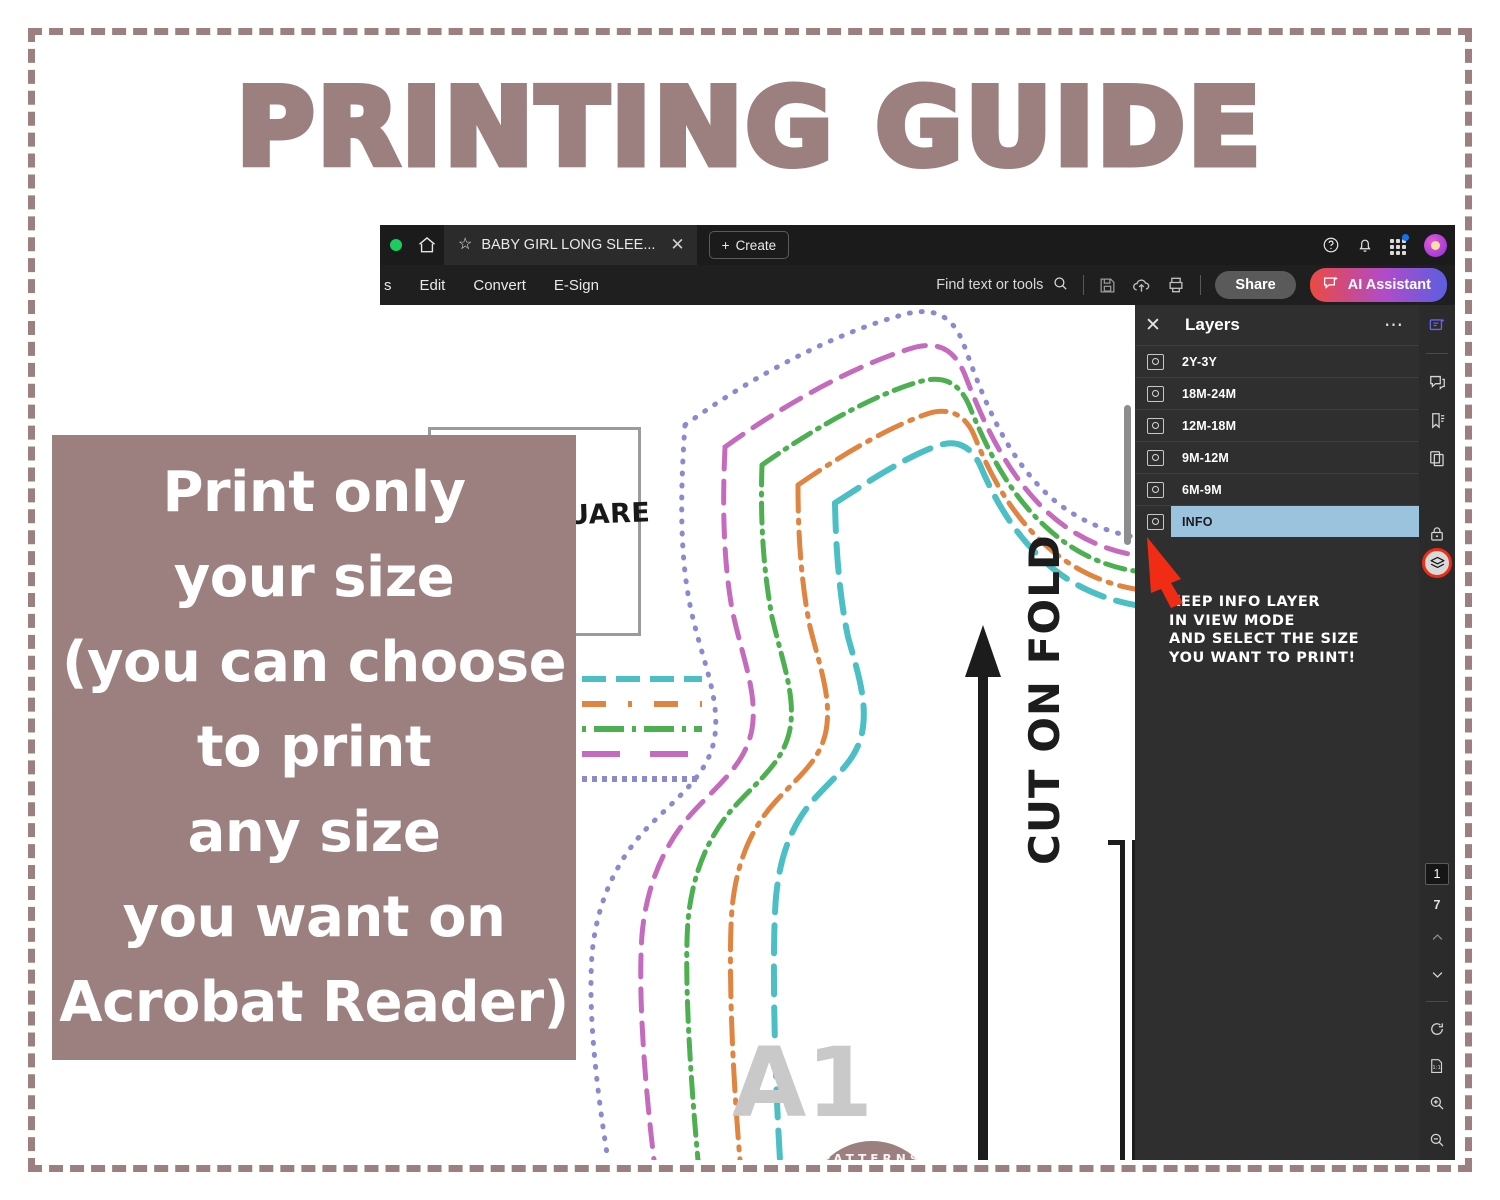 This screenshot has width=1500, height=1200. Describe the element at coordinates (1437, 1103) in the screenshot. I see `zoom-in-icon` at that location.